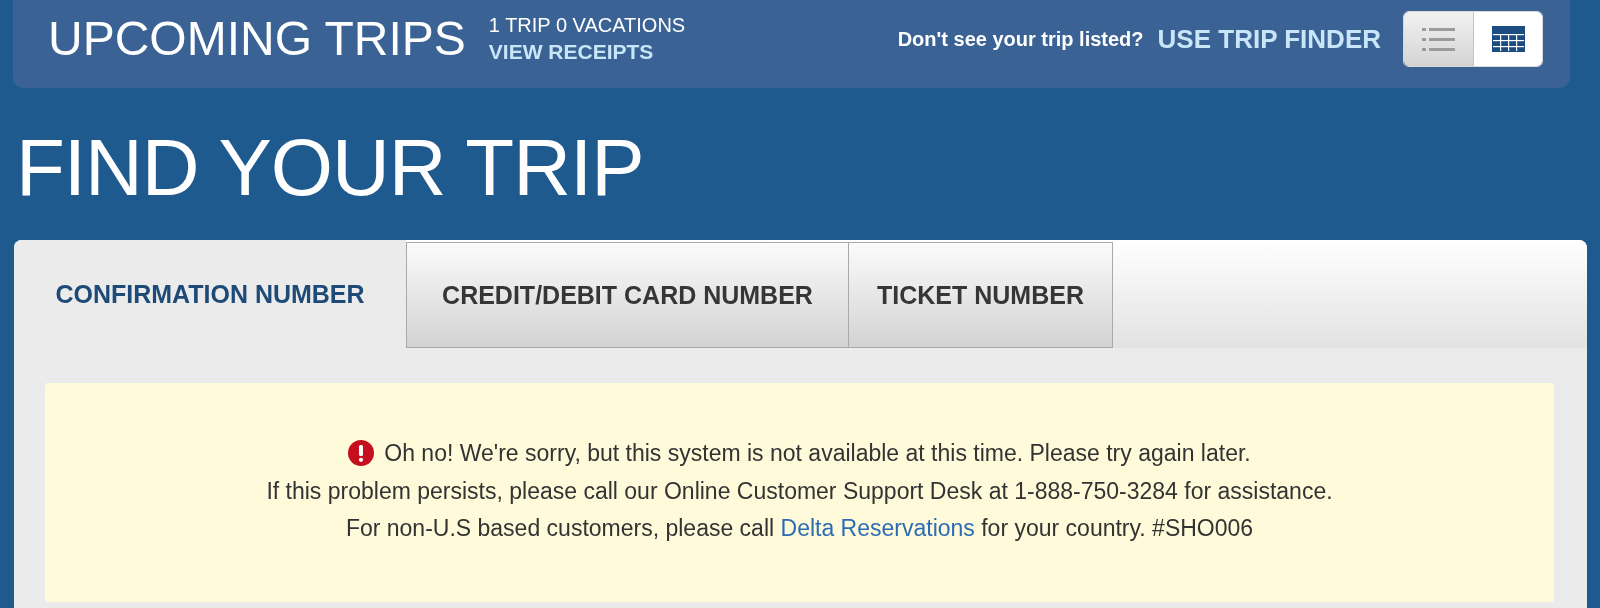  I want to click on error-message: If this problem persists, please call our Online Customer Support Desk at 1-888-750-3284 for assistance., so click(799, 490).